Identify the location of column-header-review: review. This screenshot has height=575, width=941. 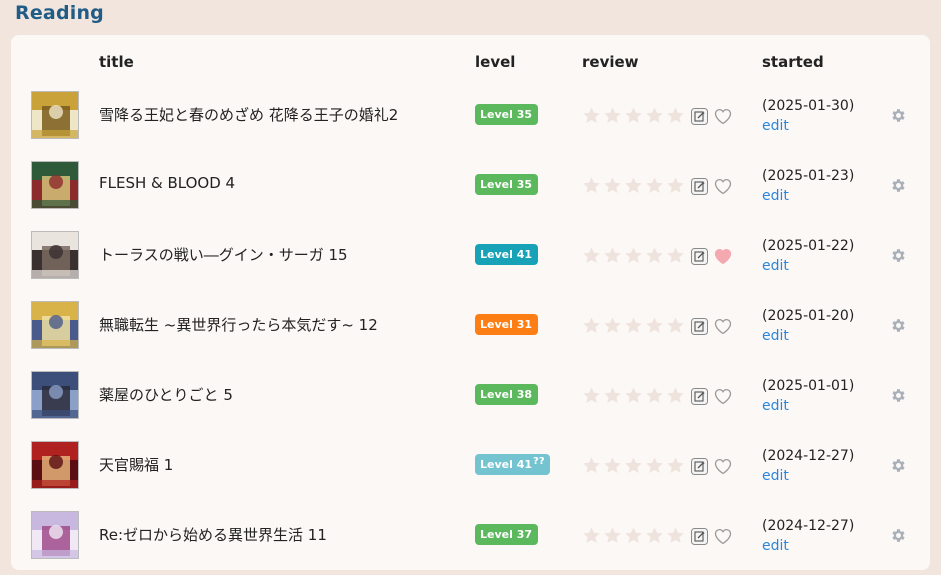
(610, 62).